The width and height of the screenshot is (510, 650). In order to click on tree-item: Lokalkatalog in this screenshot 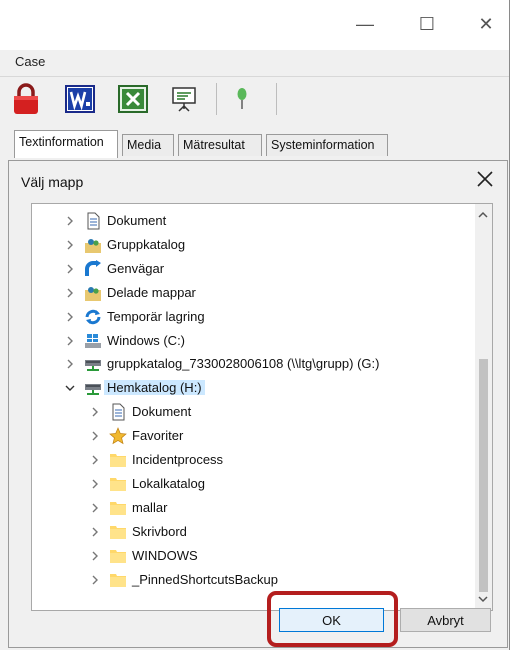, I will do `click(252, 484)`.